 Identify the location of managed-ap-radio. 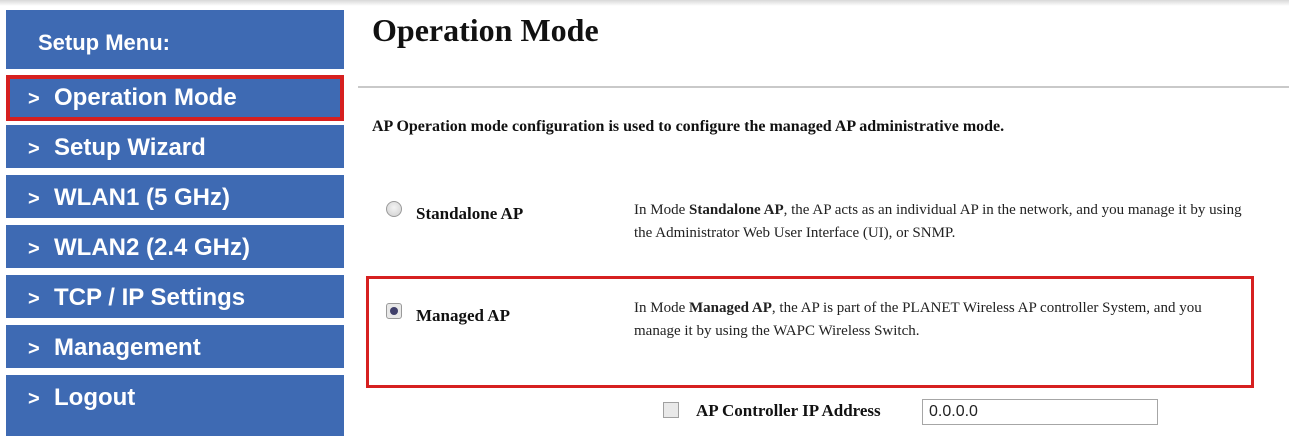
(394, 311).